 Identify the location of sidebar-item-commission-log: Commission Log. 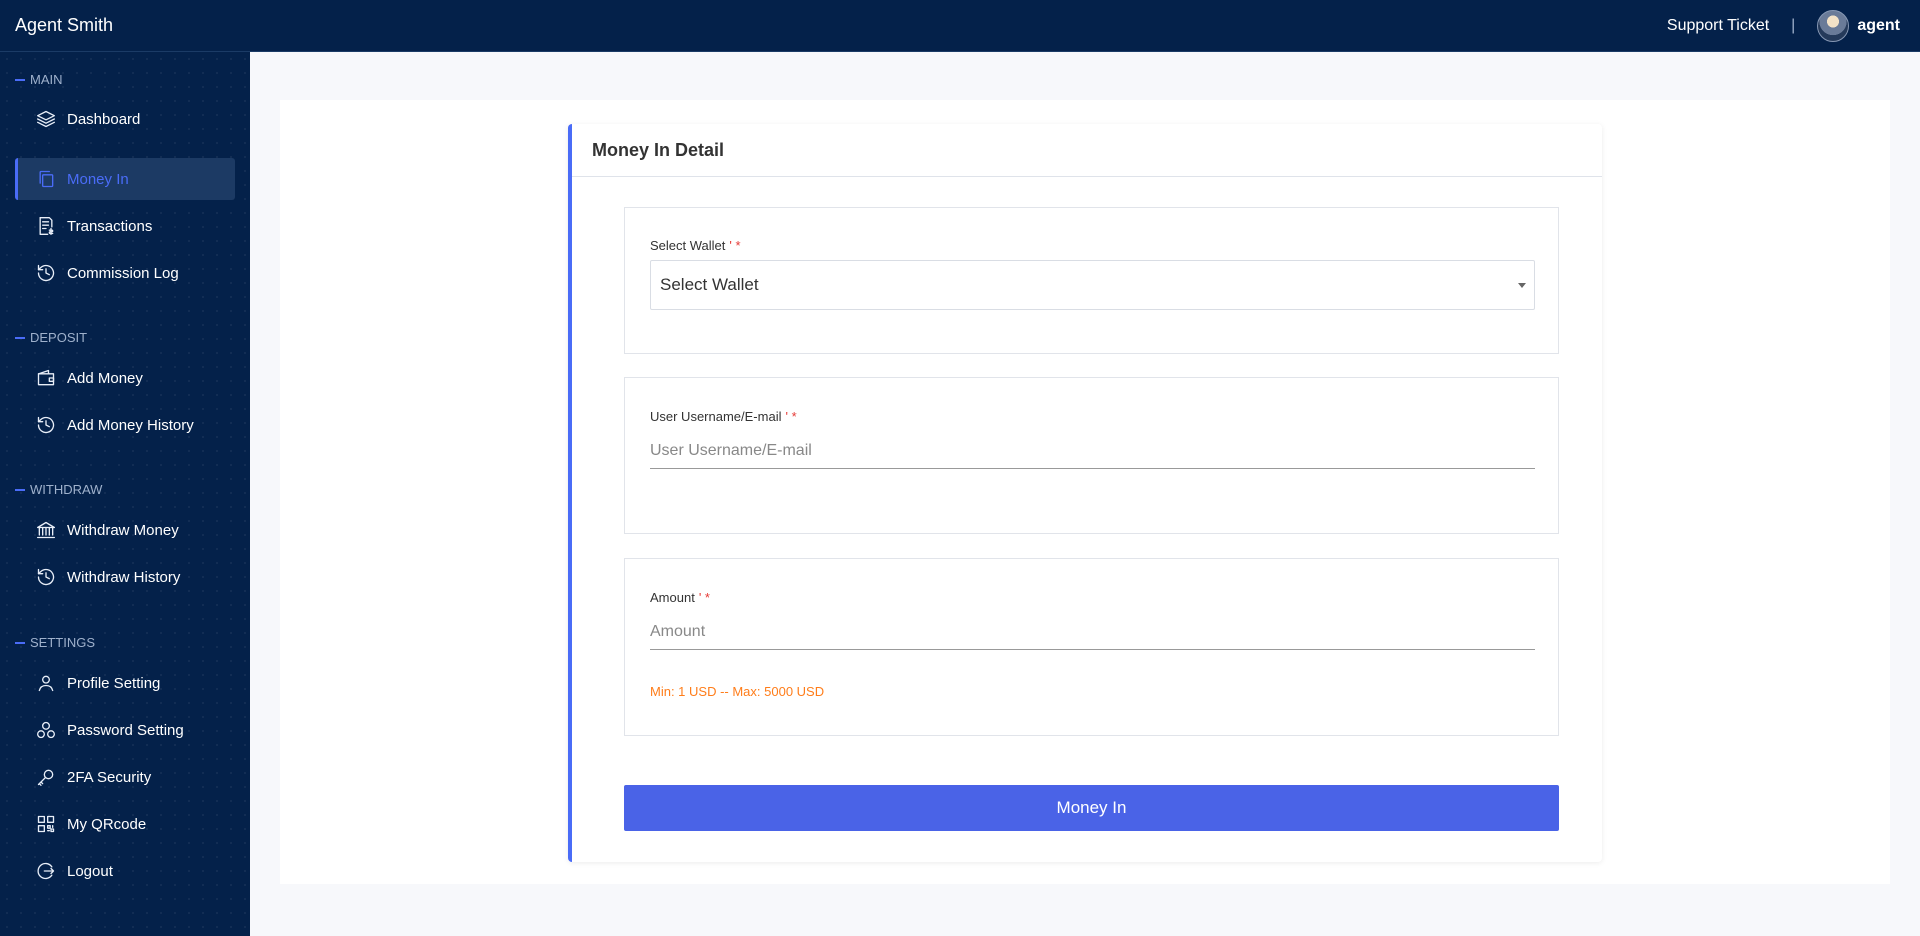
(125, 273).